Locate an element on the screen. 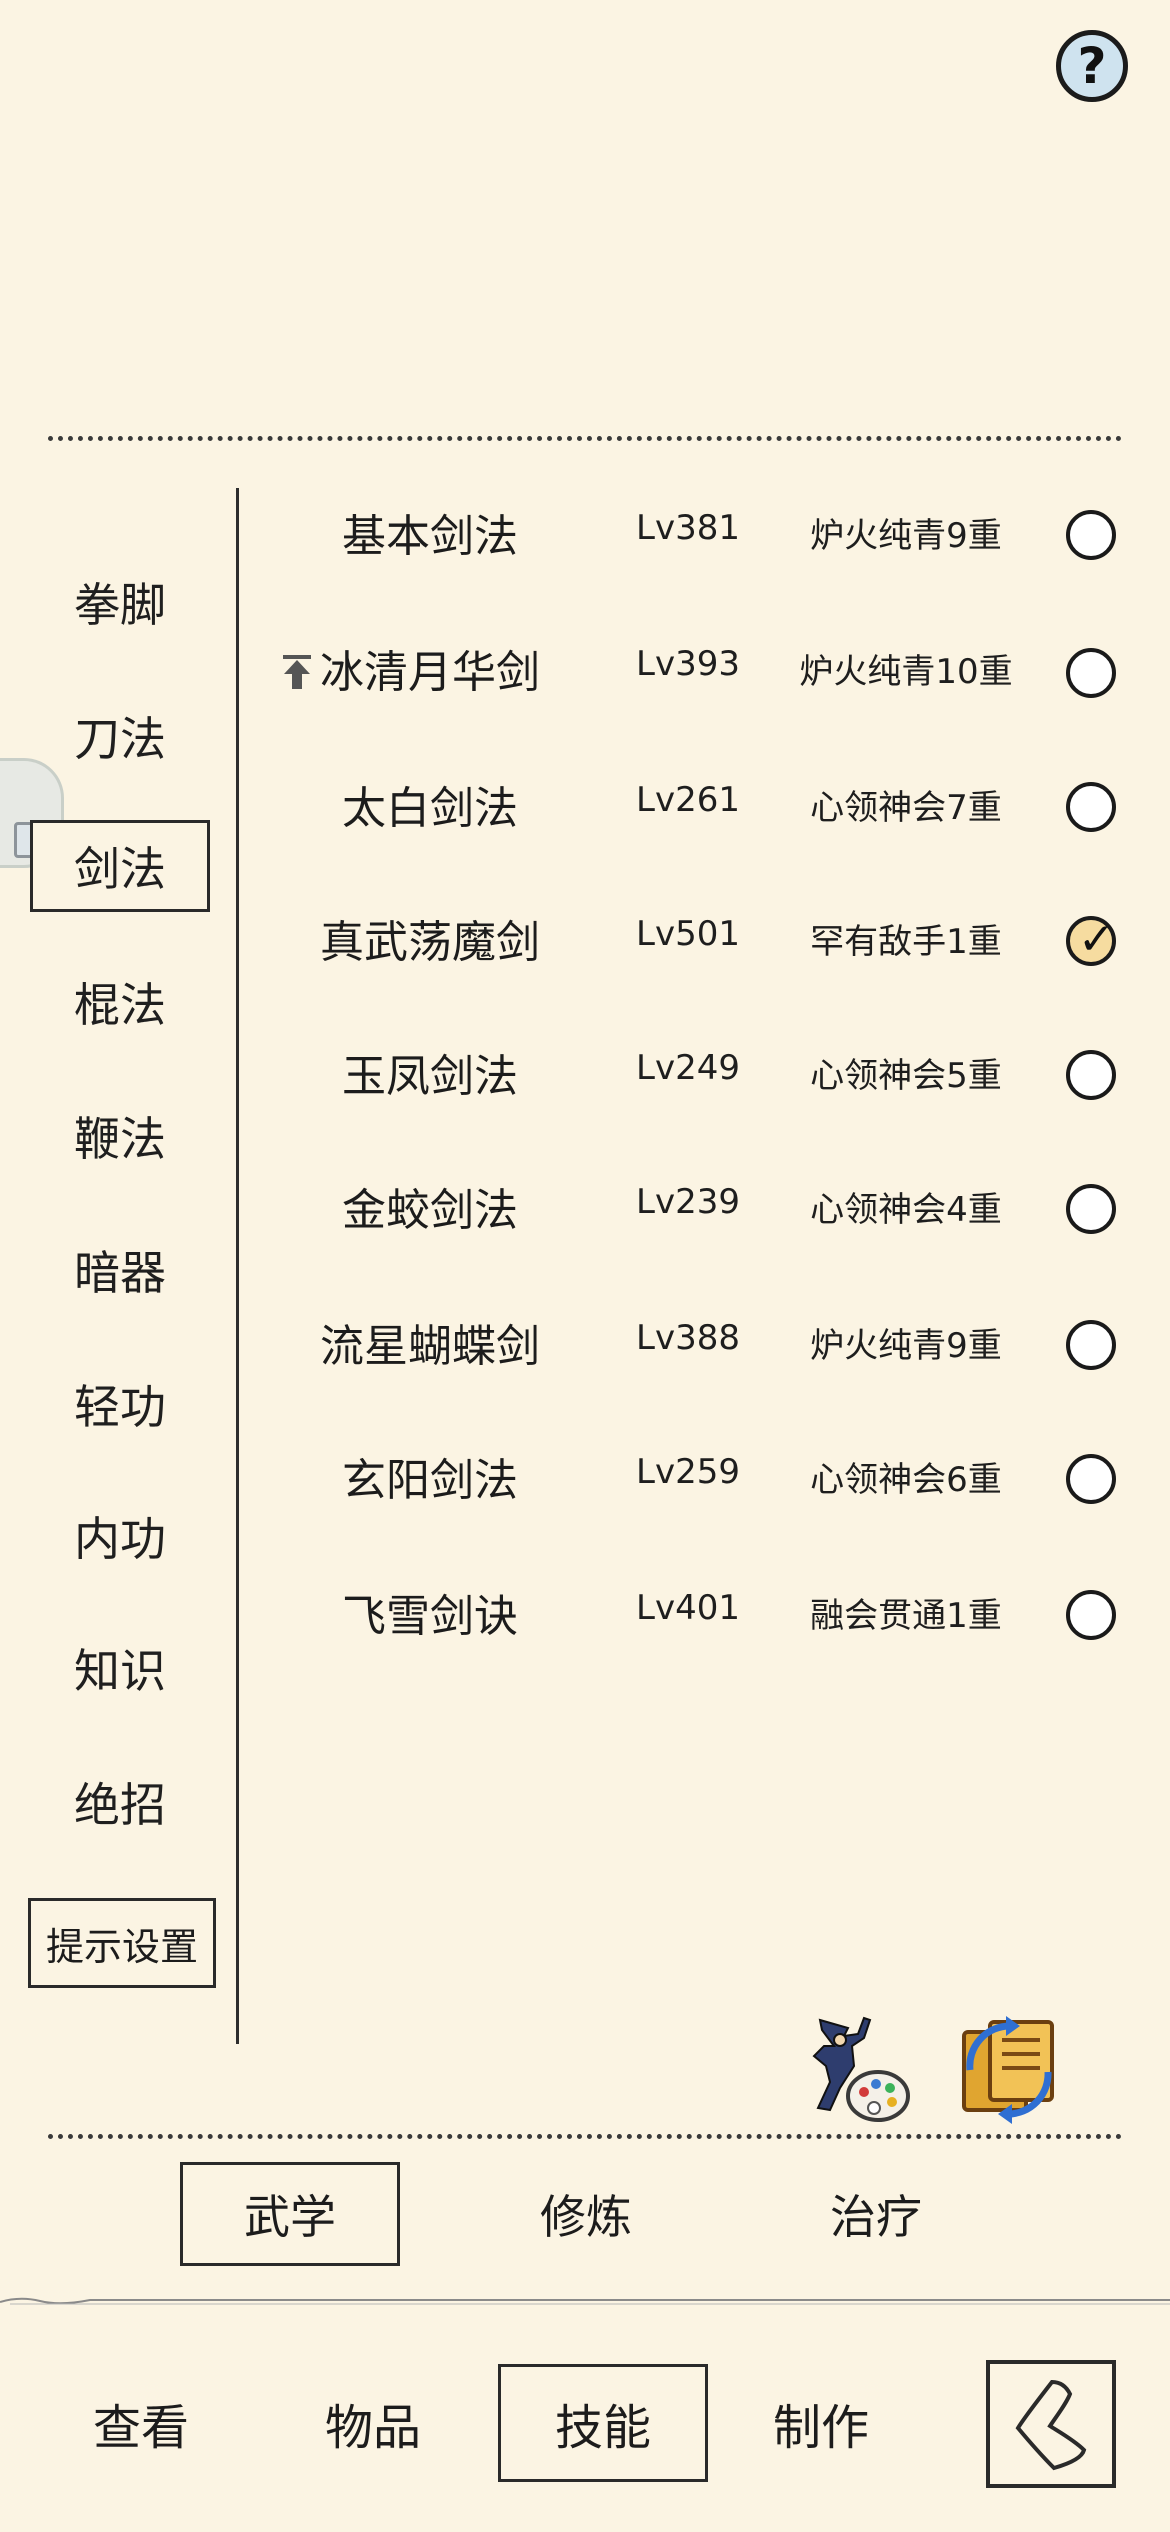 Image resolution: width=1170 pixels, height=2532 pixels. skill-row: 玄阳剑法 Lv259 心领神会6重 is located at coordinates (585, 1476).